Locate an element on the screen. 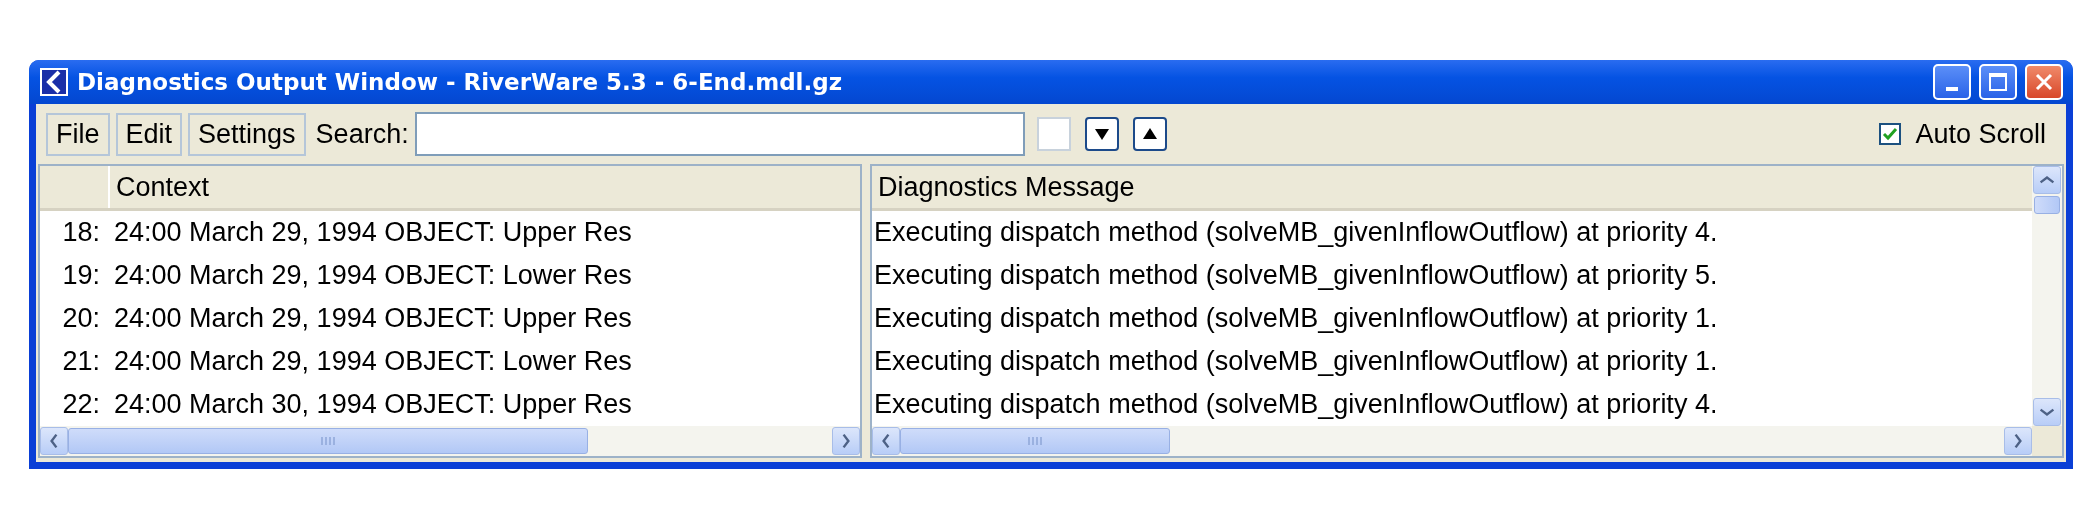 This screenshot has width=2100, height=531. scrollbar-corner is located at coordinates (2047, 441).